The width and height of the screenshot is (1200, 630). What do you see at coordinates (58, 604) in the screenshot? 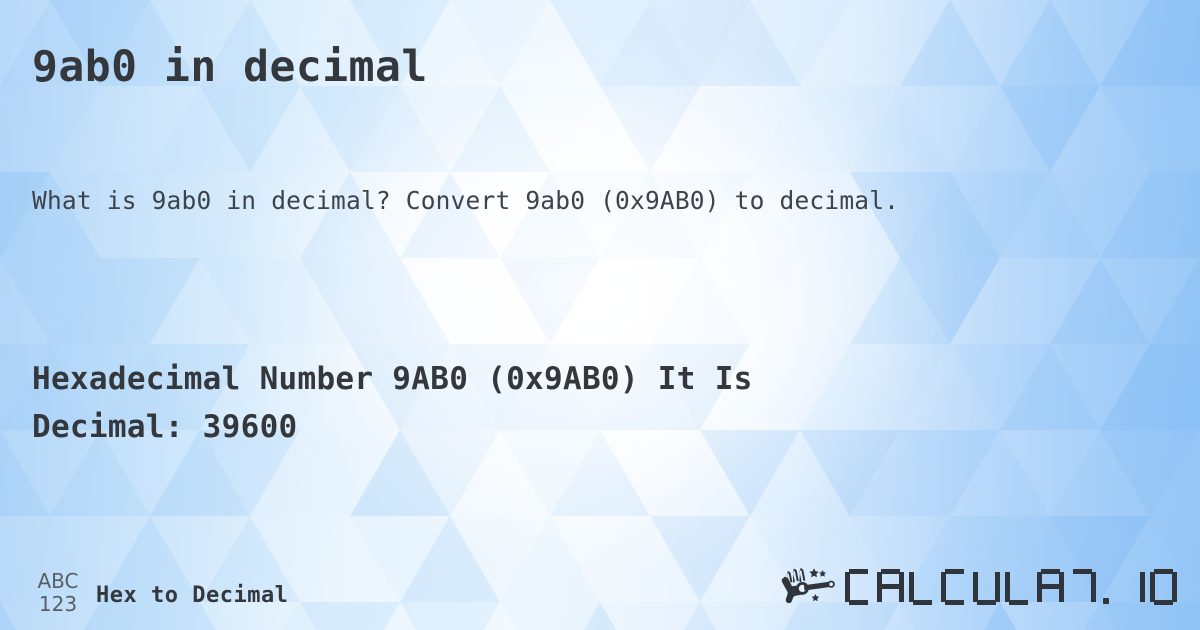
I see `abc-123-icon-bottom: 123` at bounding box center [58, 604].